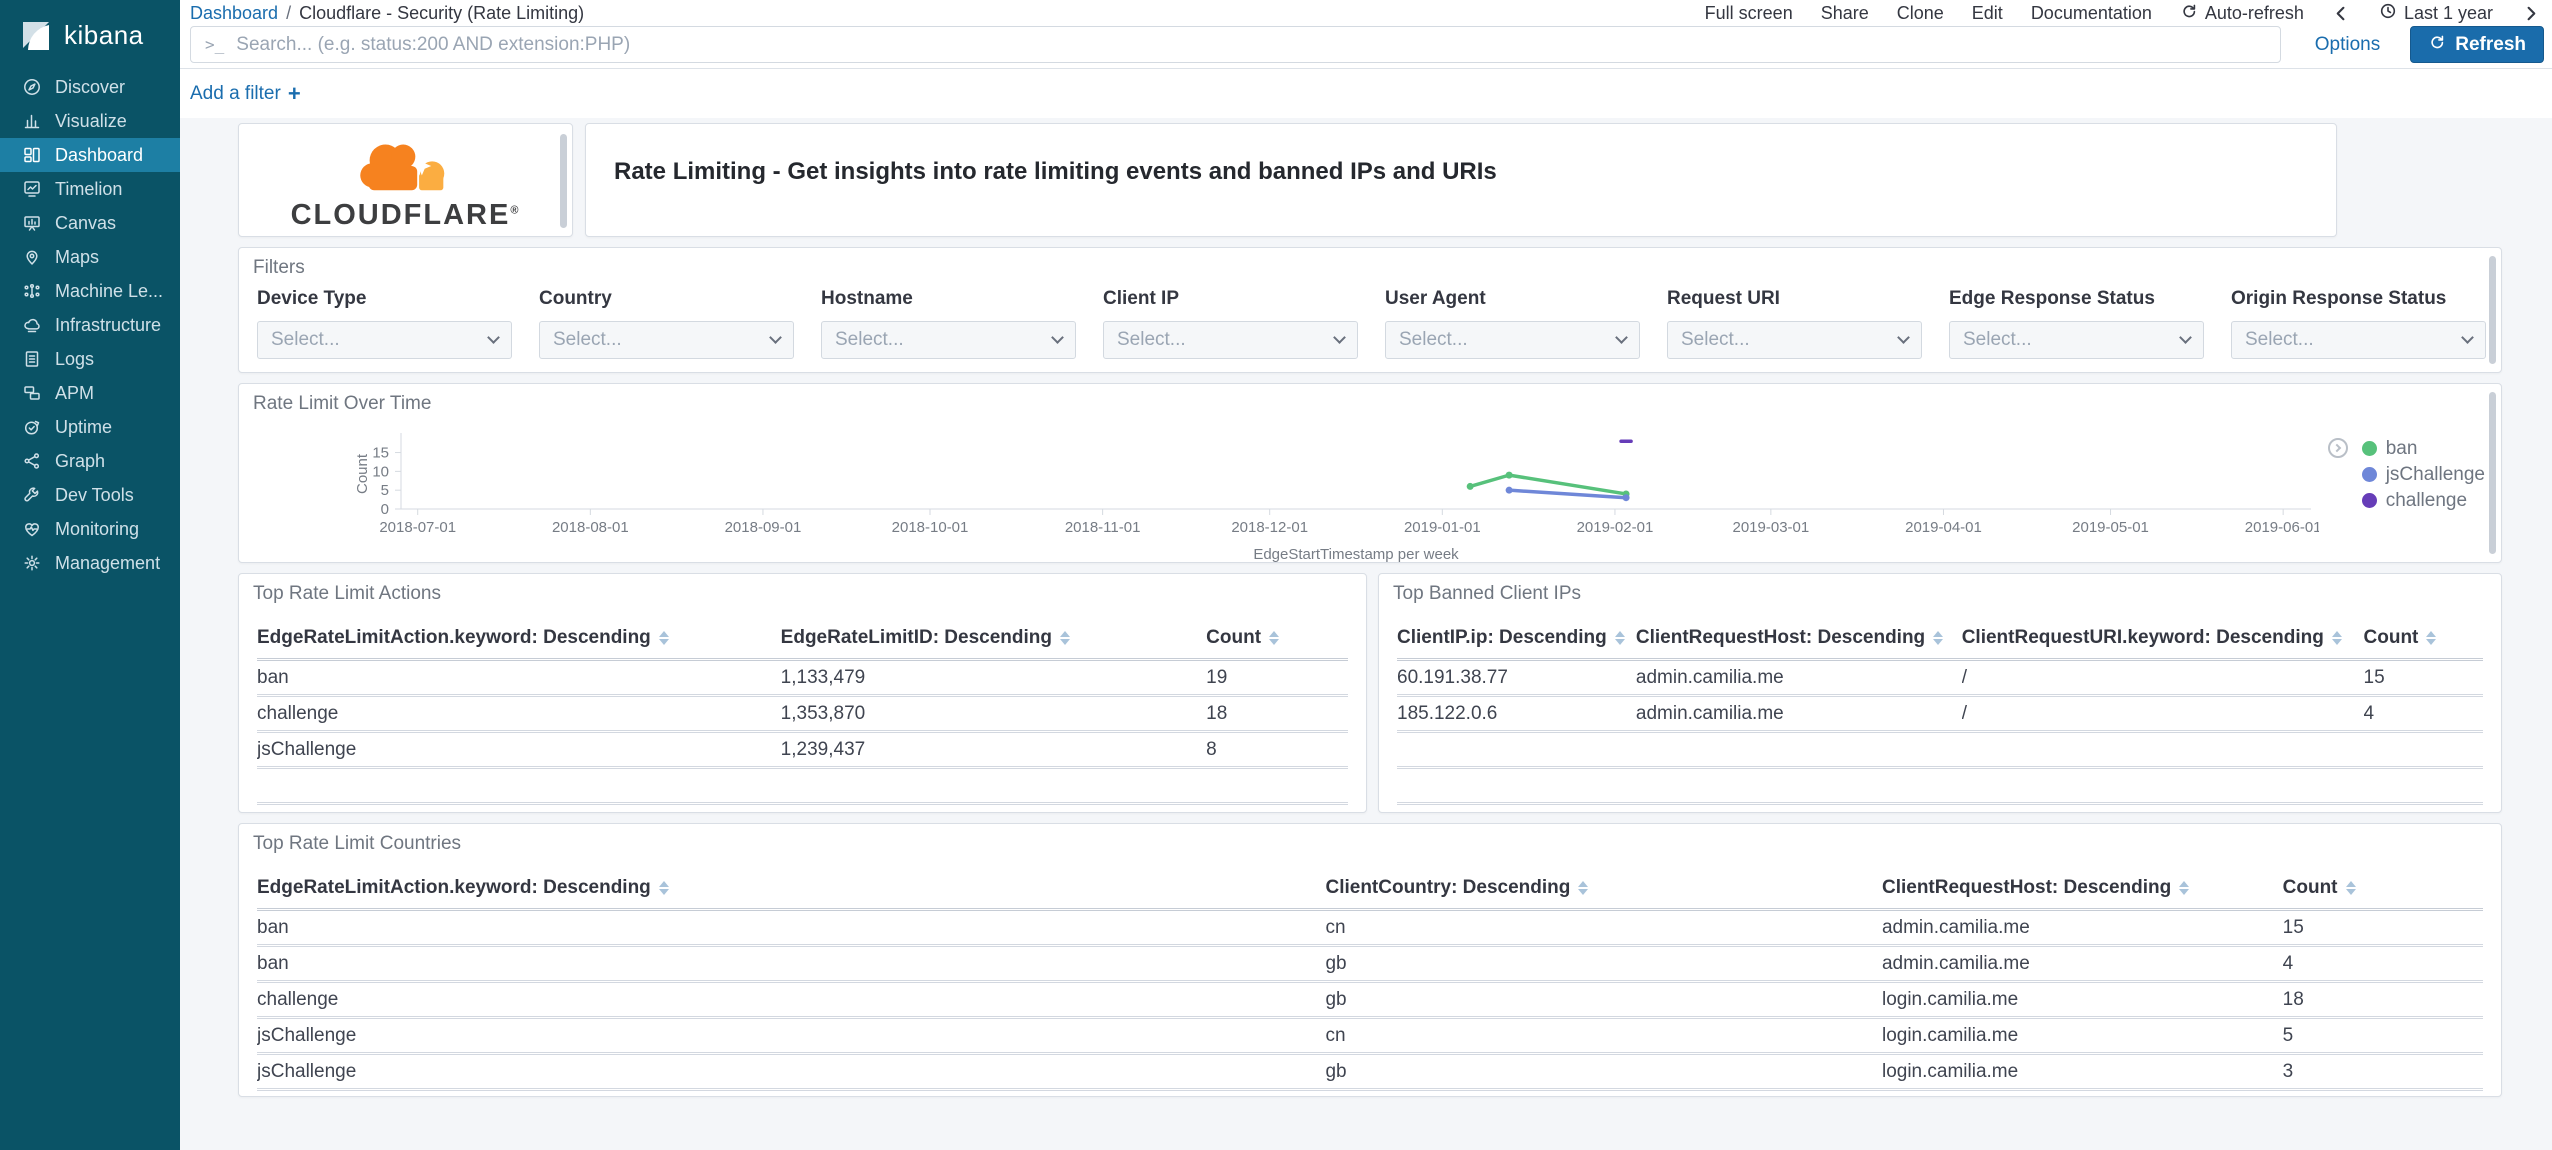 Image resolution: width=2552 pixels, height=1150 pixels. Describe the element at coordinates (90, 563) in the screenshot. I see `sidebar-item-management: Management` at that location.